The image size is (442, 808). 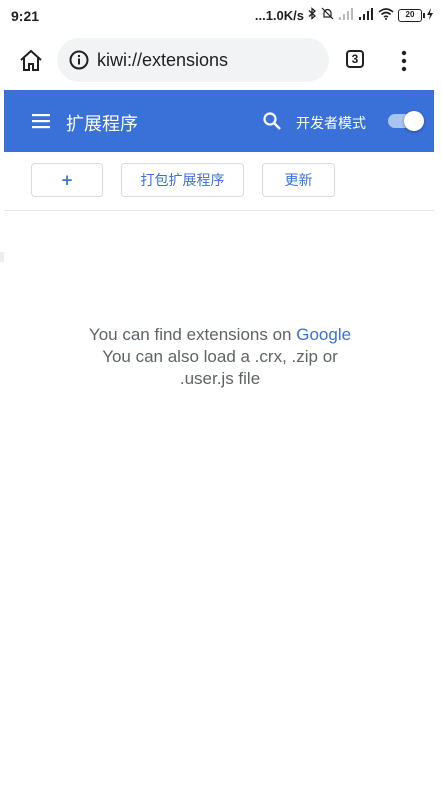 I want to click on empty-state-line-2: You can also load a .crx, .zip or, so click(x=220, y=356).